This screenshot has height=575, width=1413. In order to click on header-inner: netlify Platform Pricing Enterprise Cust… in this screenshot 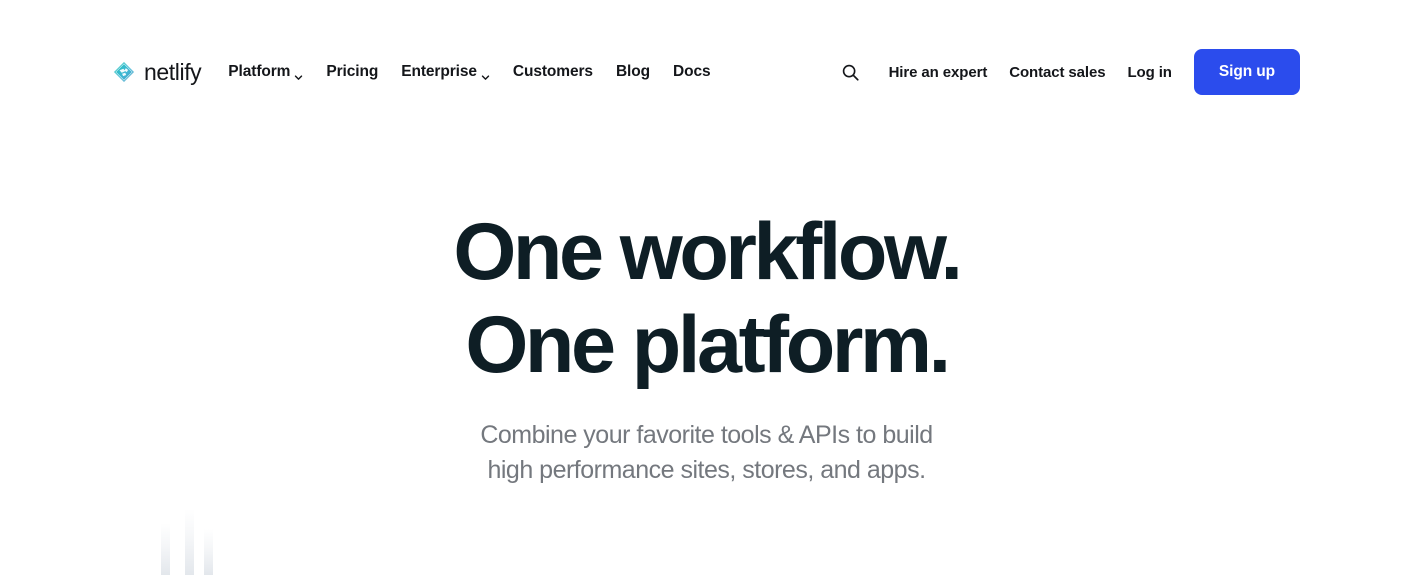, I will do `click(706, 72)`.